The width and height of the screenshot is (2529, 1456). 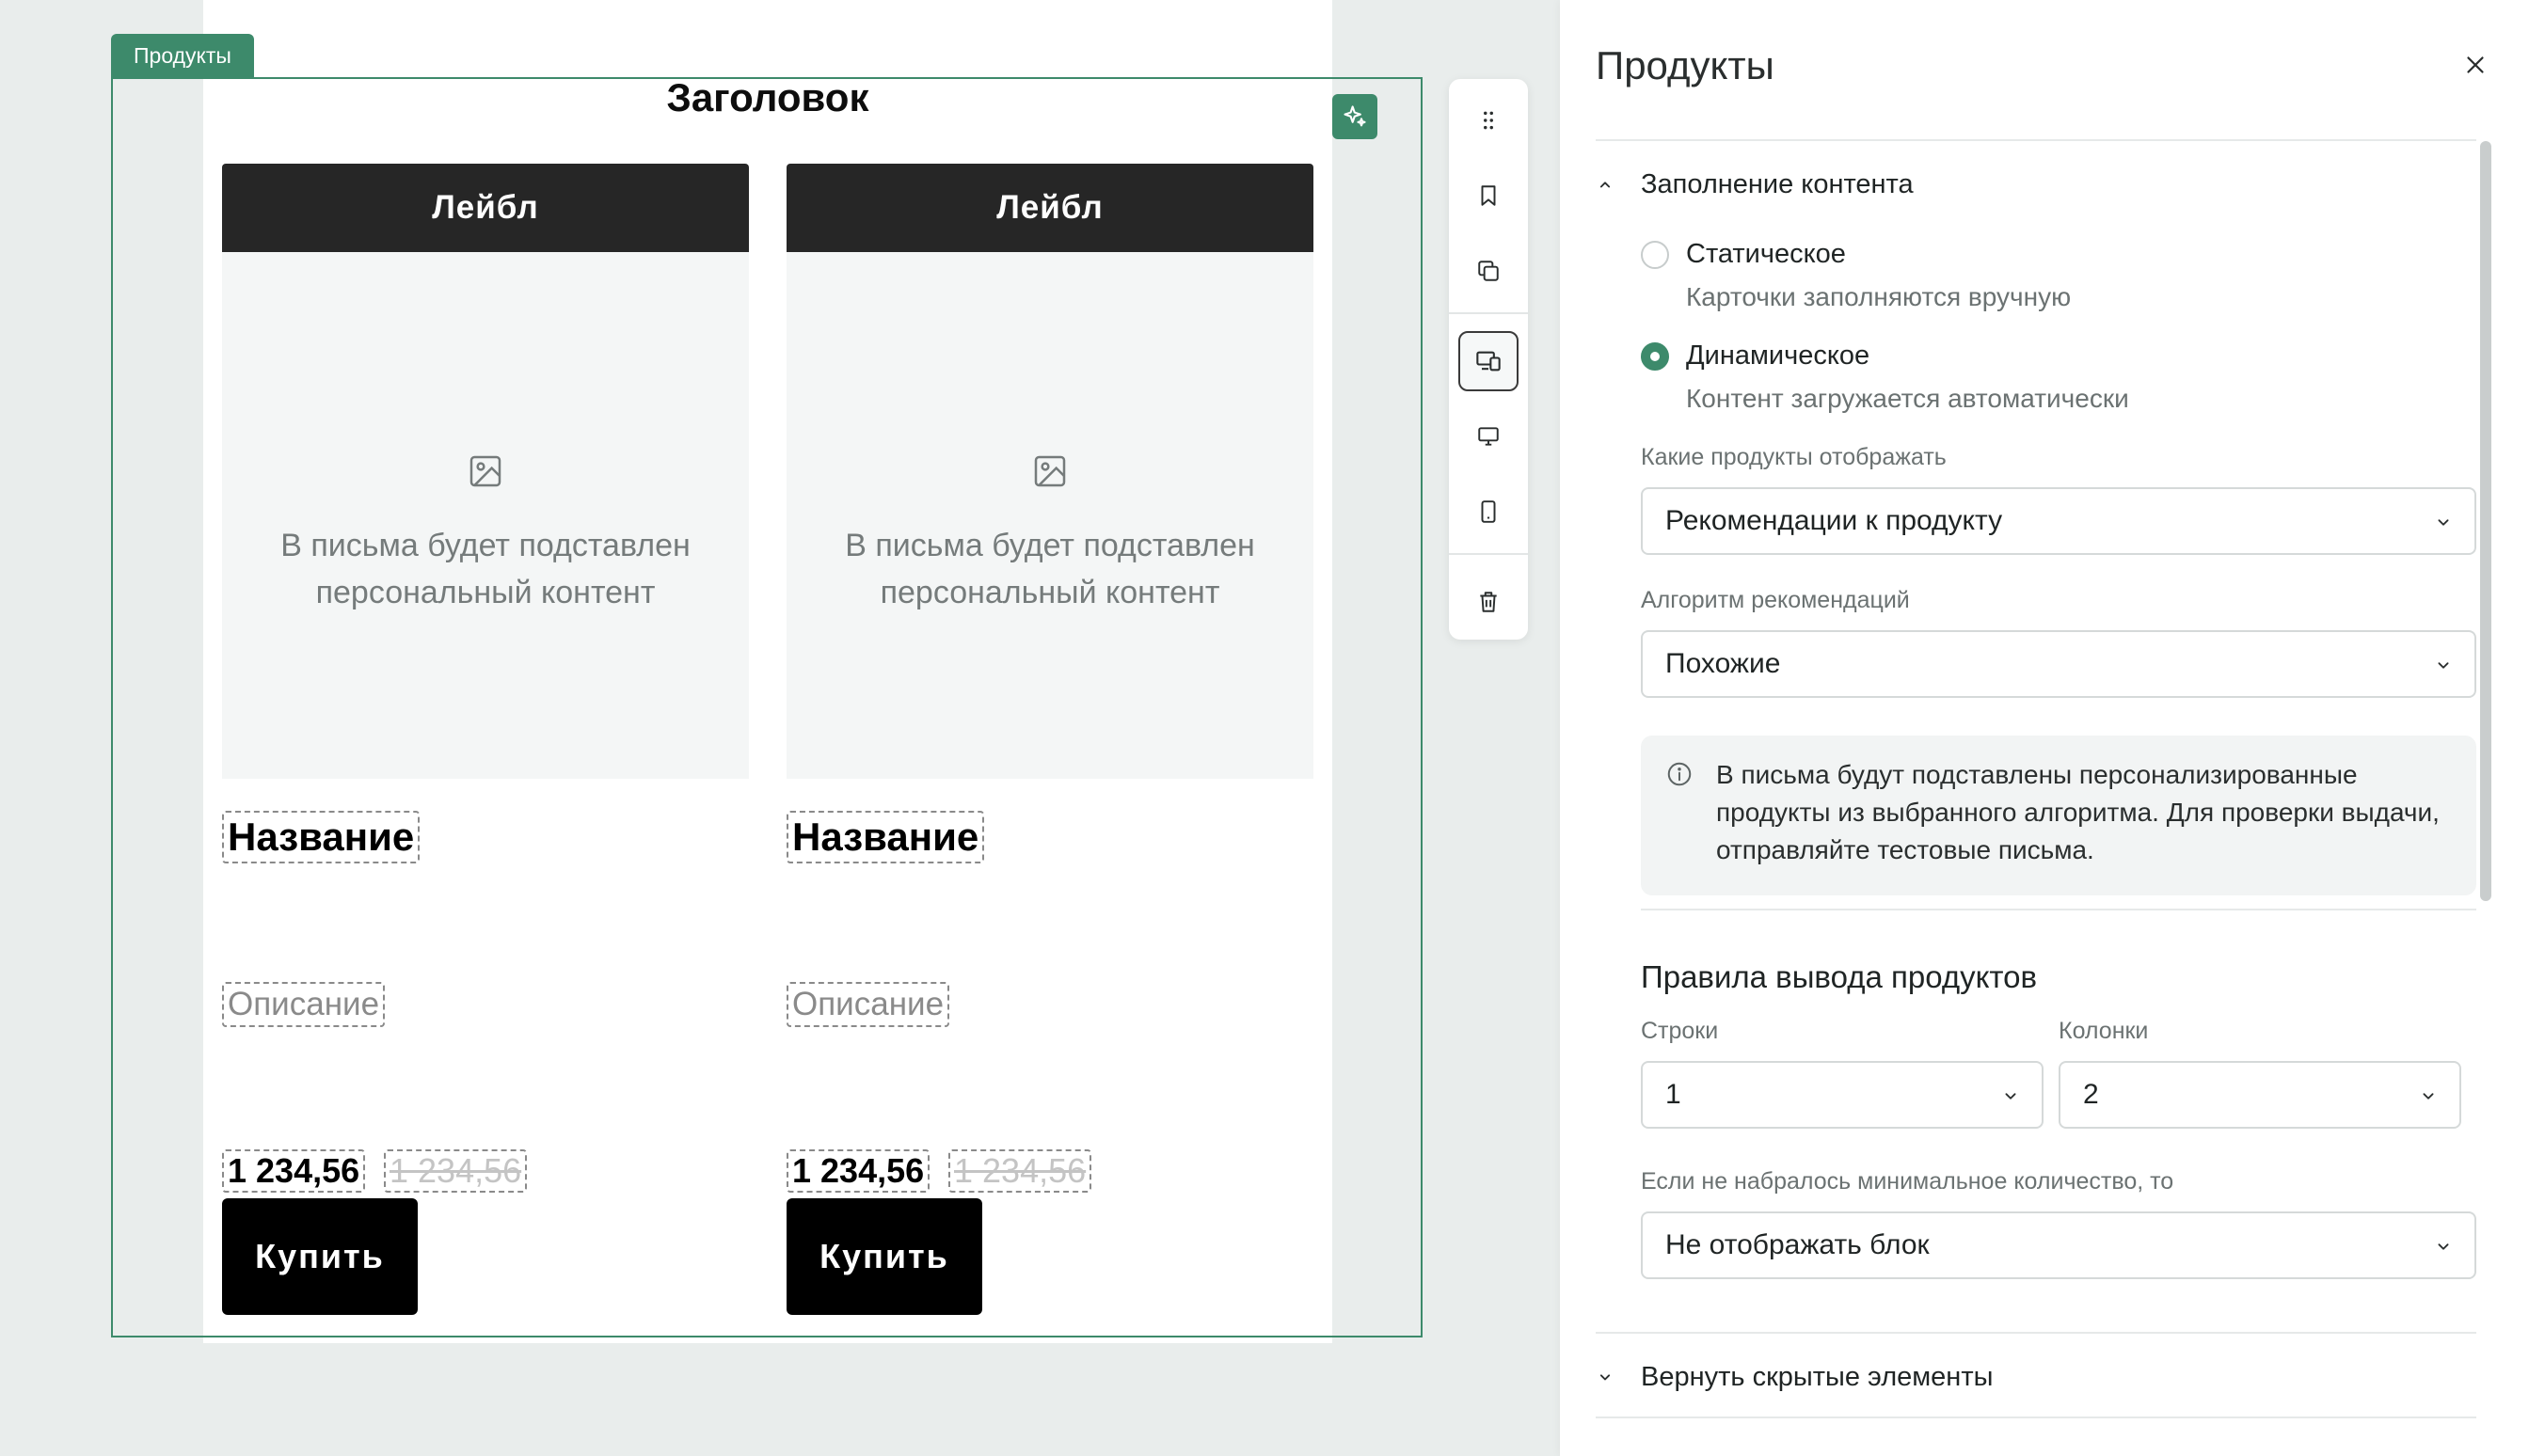 I want to click on select-value: Не отображать блок, so click(x=1797, y=1244).